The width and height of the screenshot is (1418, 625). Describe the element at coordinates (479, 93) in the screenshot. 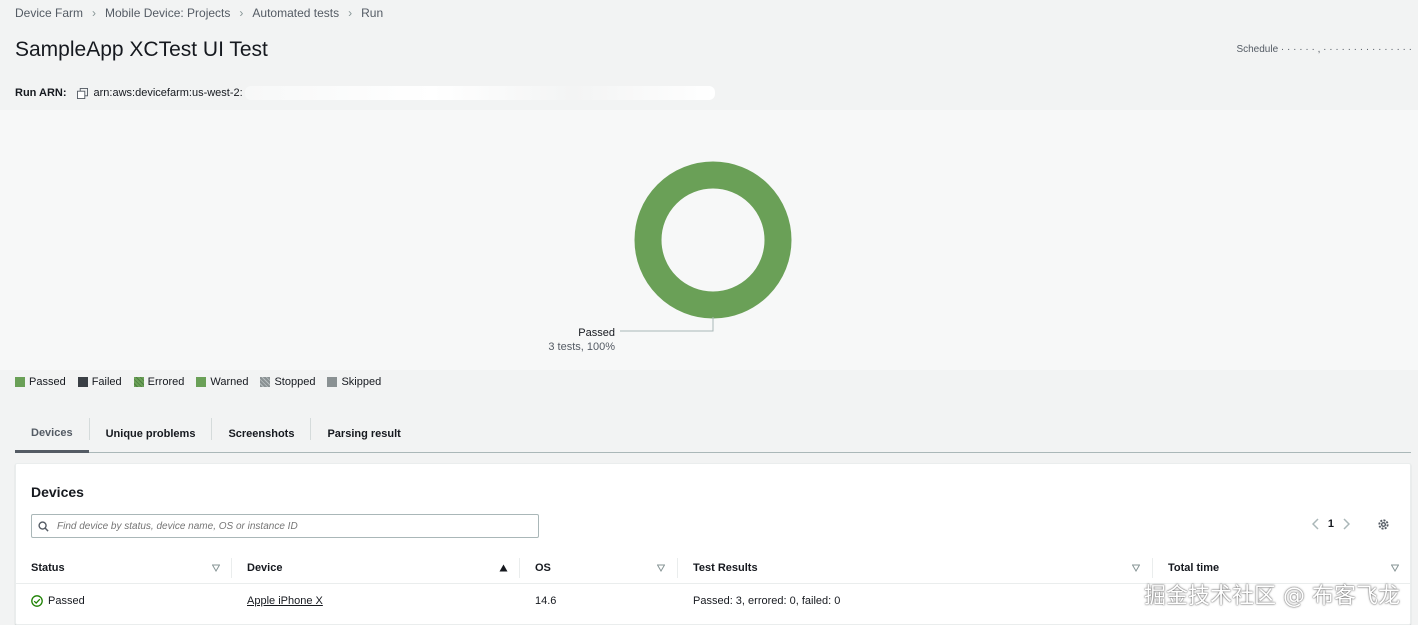

I see `redacted-area` at that location.